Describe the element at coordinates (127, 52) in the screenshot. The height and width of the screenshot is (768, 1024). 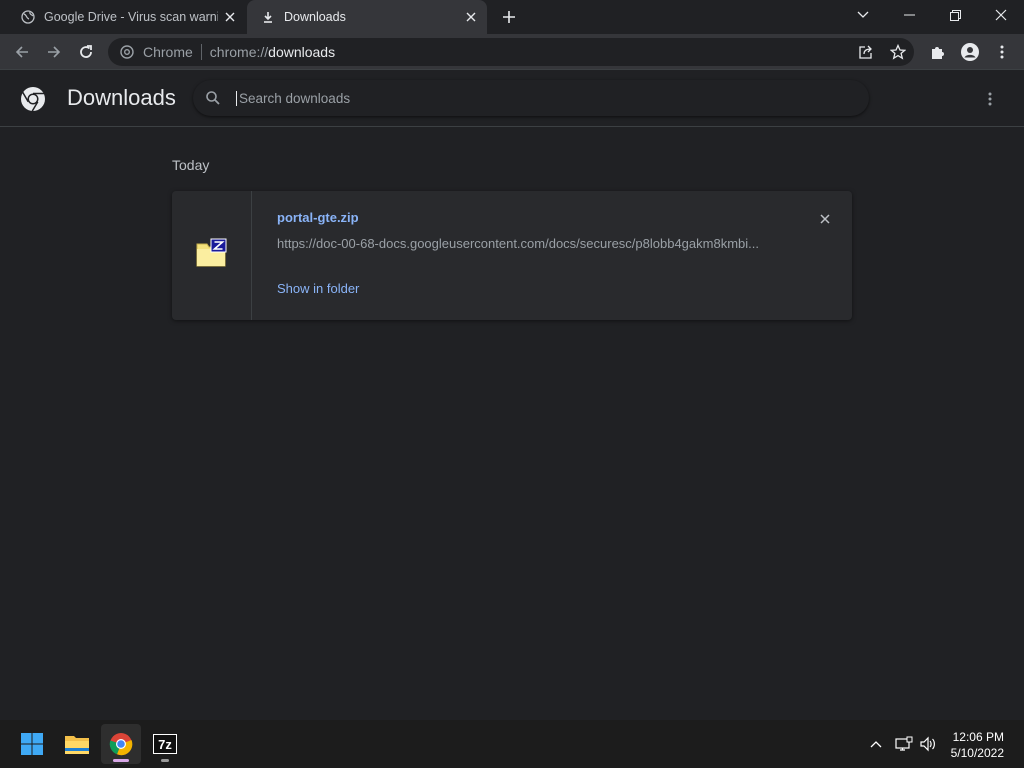
I see `chrome-icon` at that location.